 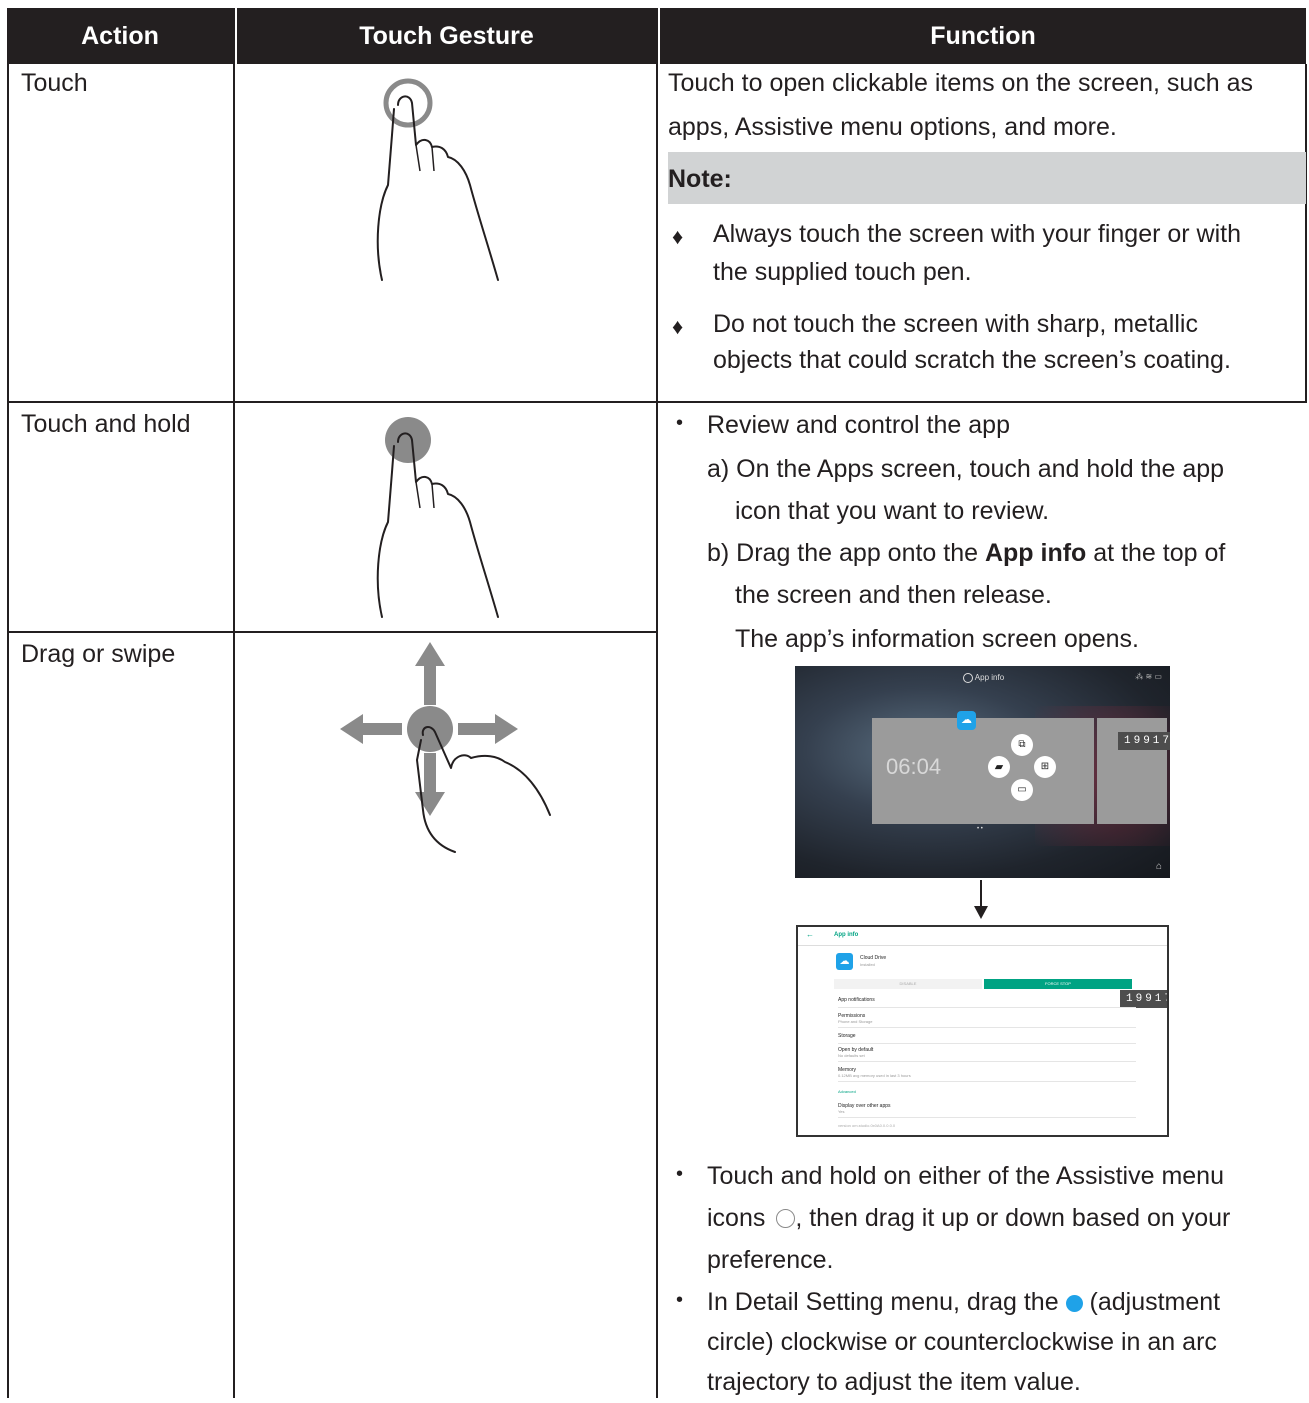 What do you see at coordinates (855, 1021) in the screenshot?
I see `setting-sub: Phone and Storage` at bounding box center [855, 1021].